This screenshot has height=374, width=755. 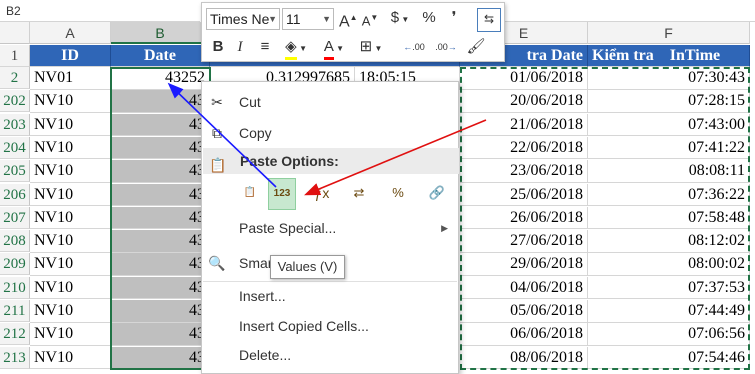 What do you see at coordinates (395, 157) in the screenshot?
I see `red-arrow` at bounding box center [395, 157].